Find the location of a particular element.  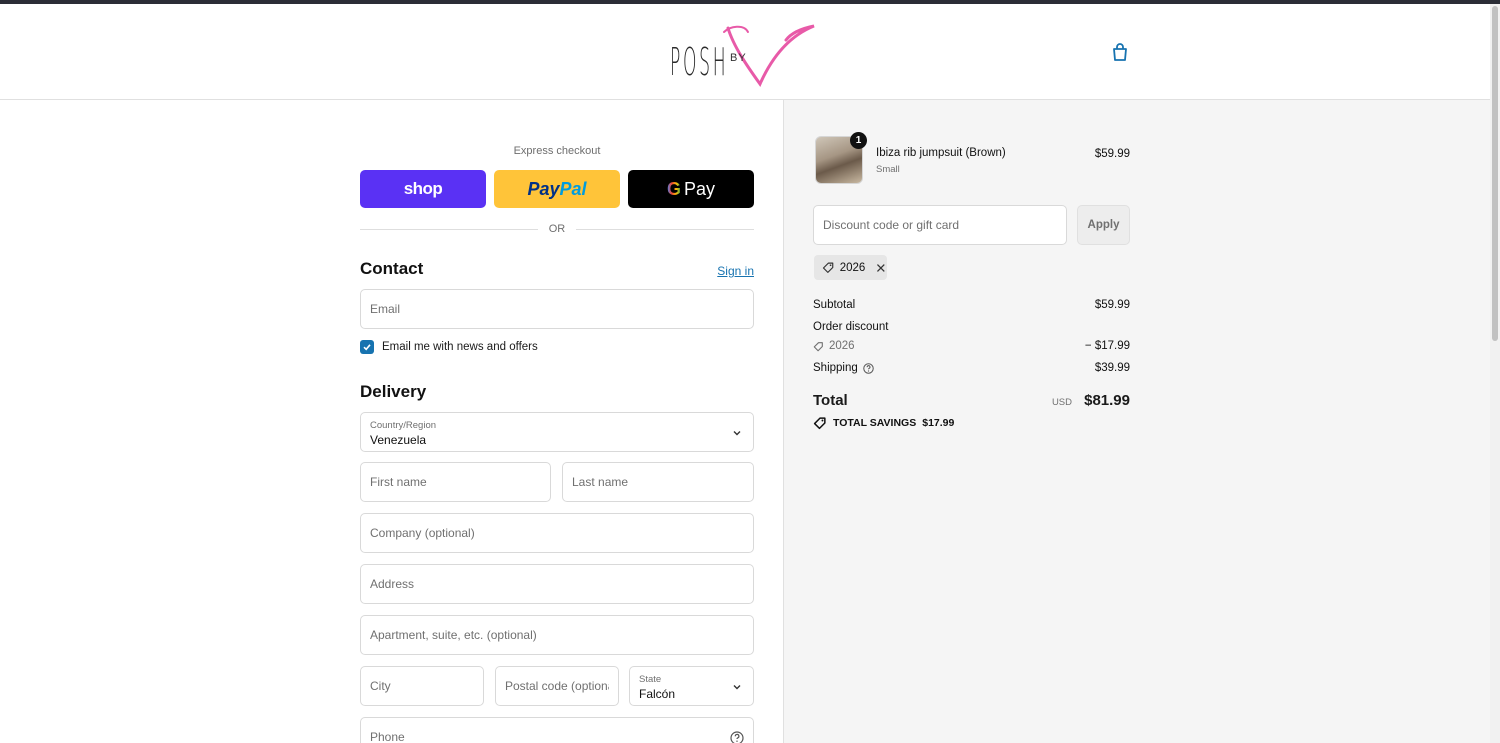

company-field is located at coordinates (557, 533).